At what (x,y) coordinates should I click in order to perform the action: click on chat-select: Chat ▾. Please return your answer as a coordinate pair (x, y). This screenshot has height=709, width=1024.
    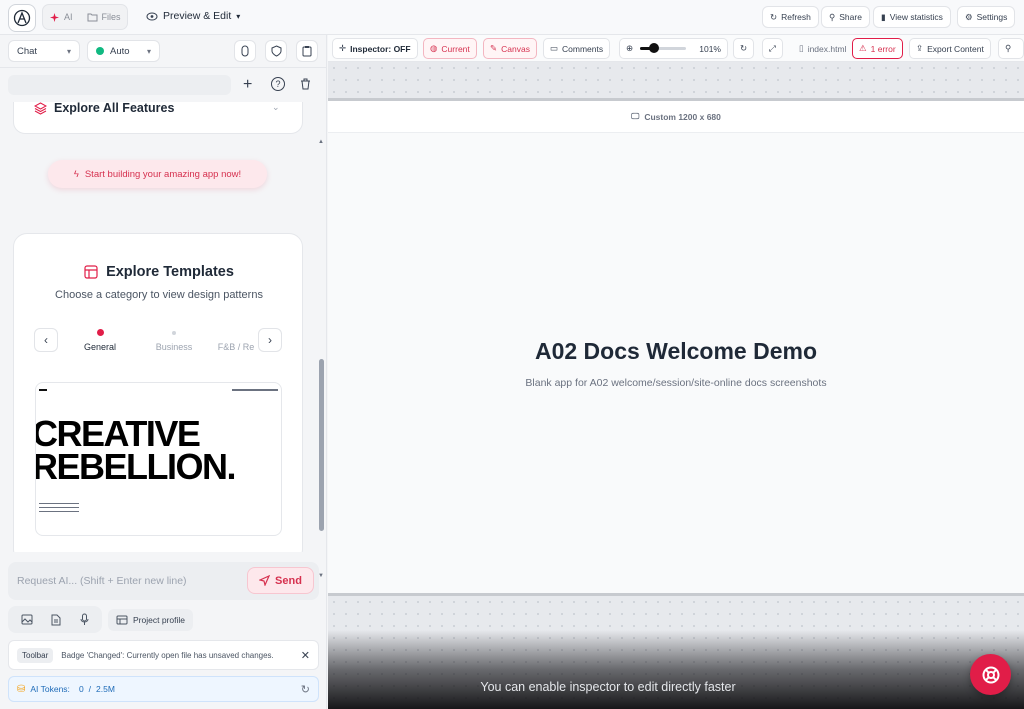
    Looking at the image, I should click on (44, 51).